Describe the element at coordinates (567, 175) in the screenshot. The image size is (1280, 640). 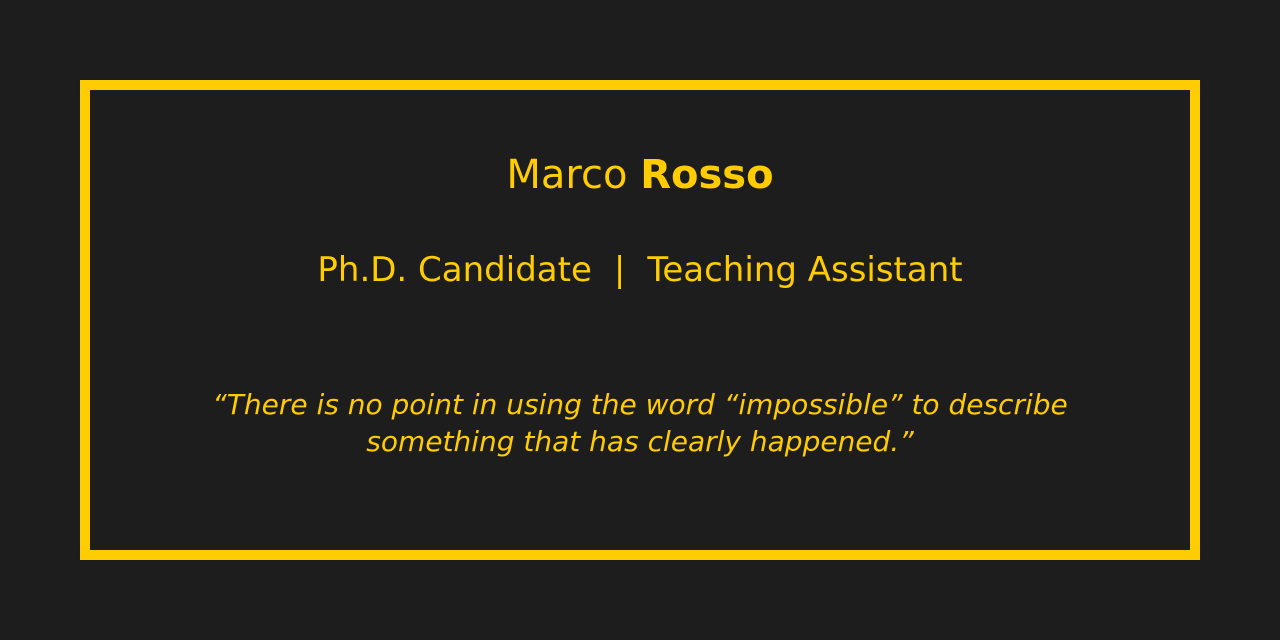
I see `first-name: Marco` at that location.